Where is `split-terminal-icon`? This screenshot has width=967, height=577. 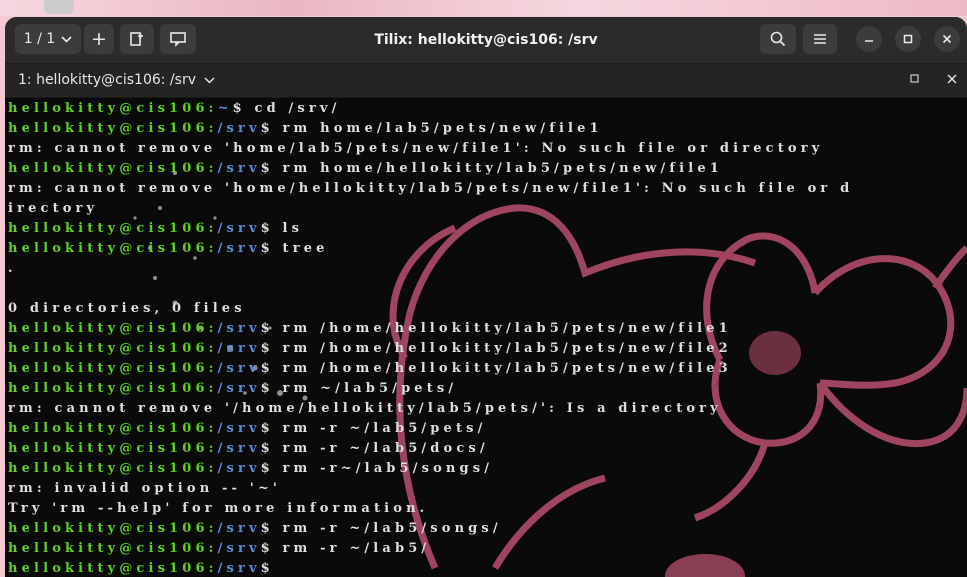
split-terminal-icon is located at coordinates (136, 39).